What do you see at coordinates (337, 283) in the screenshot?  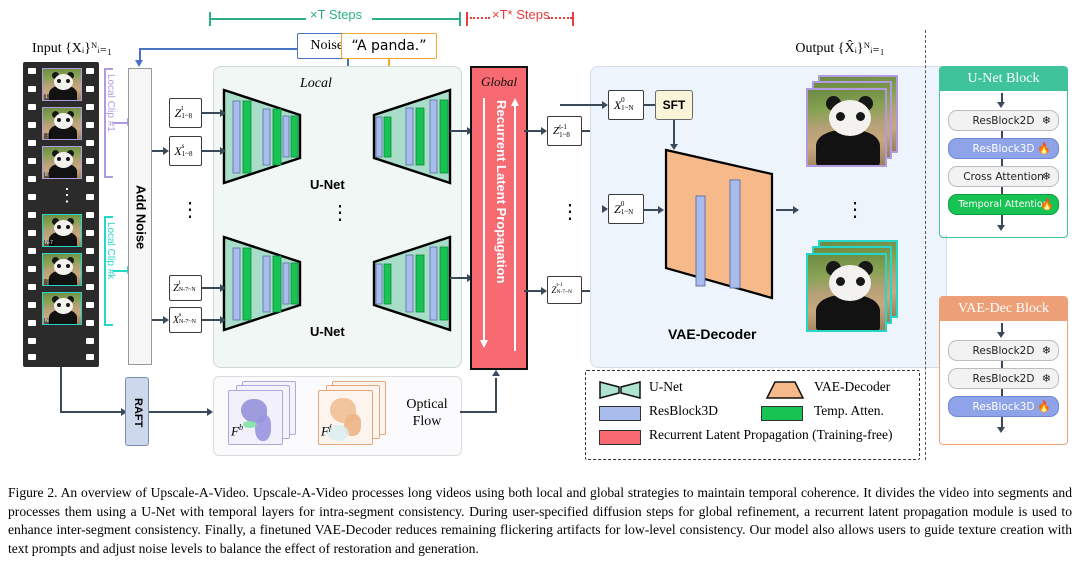 I see `unet-bottom-diagram` at bounding box center [337, 283].